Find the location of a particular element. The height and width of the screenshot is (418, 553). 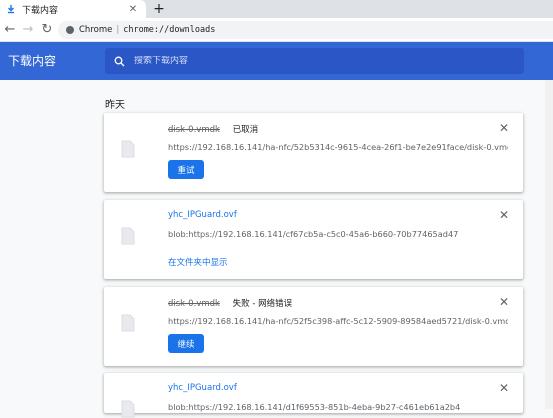

site-chip: Chrome is located at coordinates (96, 30).